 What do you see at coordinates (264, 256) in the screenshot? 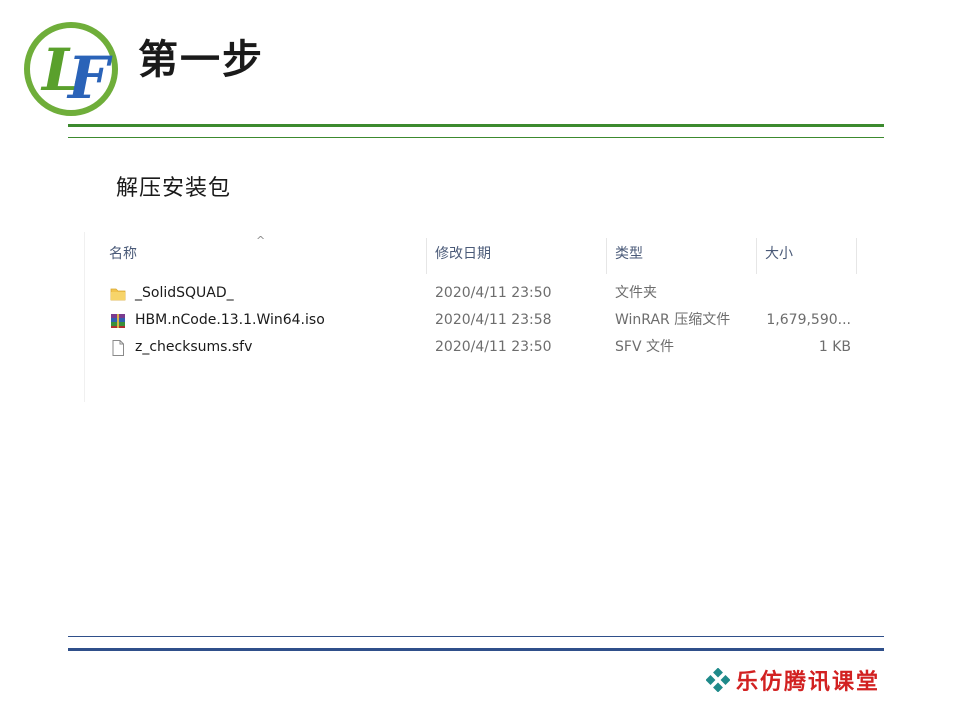
I see `column-header-name: 名称` at bounding box center [264, 256].